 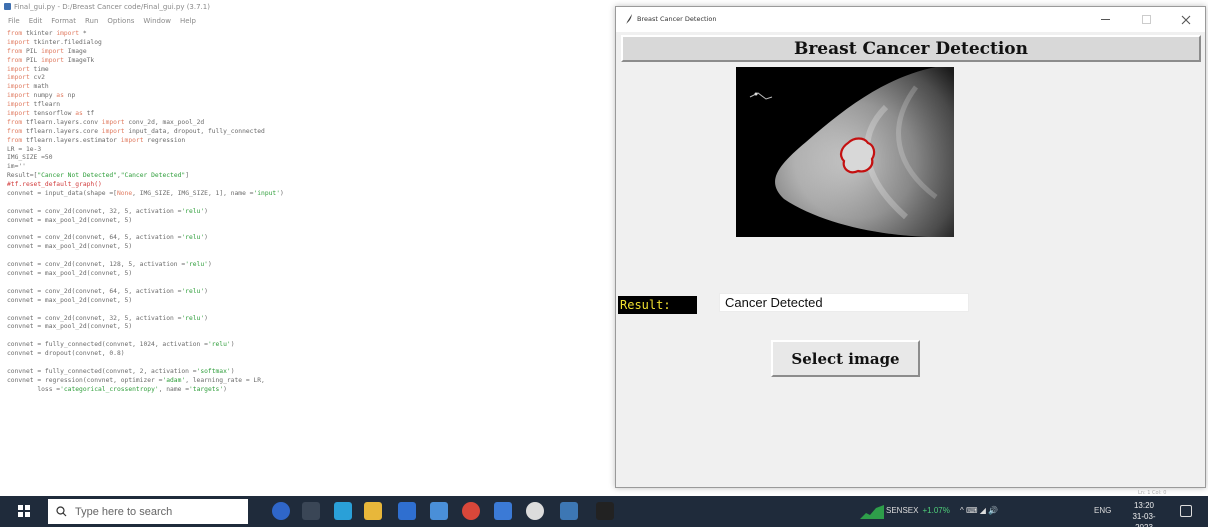 What do you see at coordinates (535, 511) in the screenshot?
I see `settings-icon` at bounding box center [535, 511].